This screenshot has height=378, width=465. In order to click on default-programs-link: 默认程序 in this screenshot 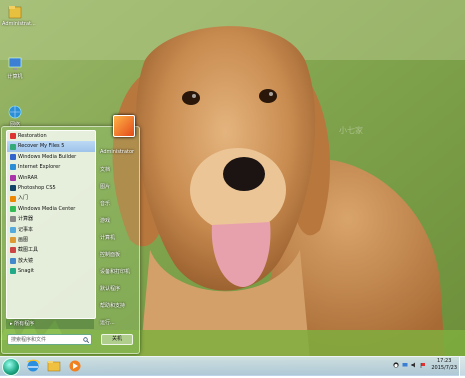, I will do `click(110, 288)`.